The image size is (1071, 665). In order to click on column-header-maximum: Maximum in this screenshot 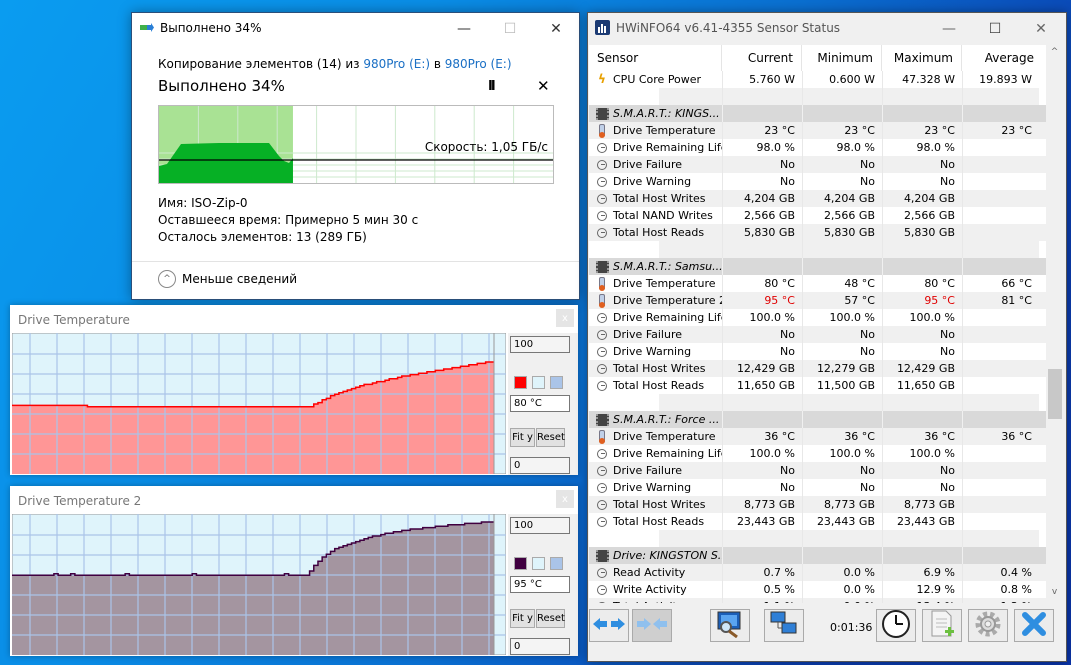, I will do `click(922, 58)`.